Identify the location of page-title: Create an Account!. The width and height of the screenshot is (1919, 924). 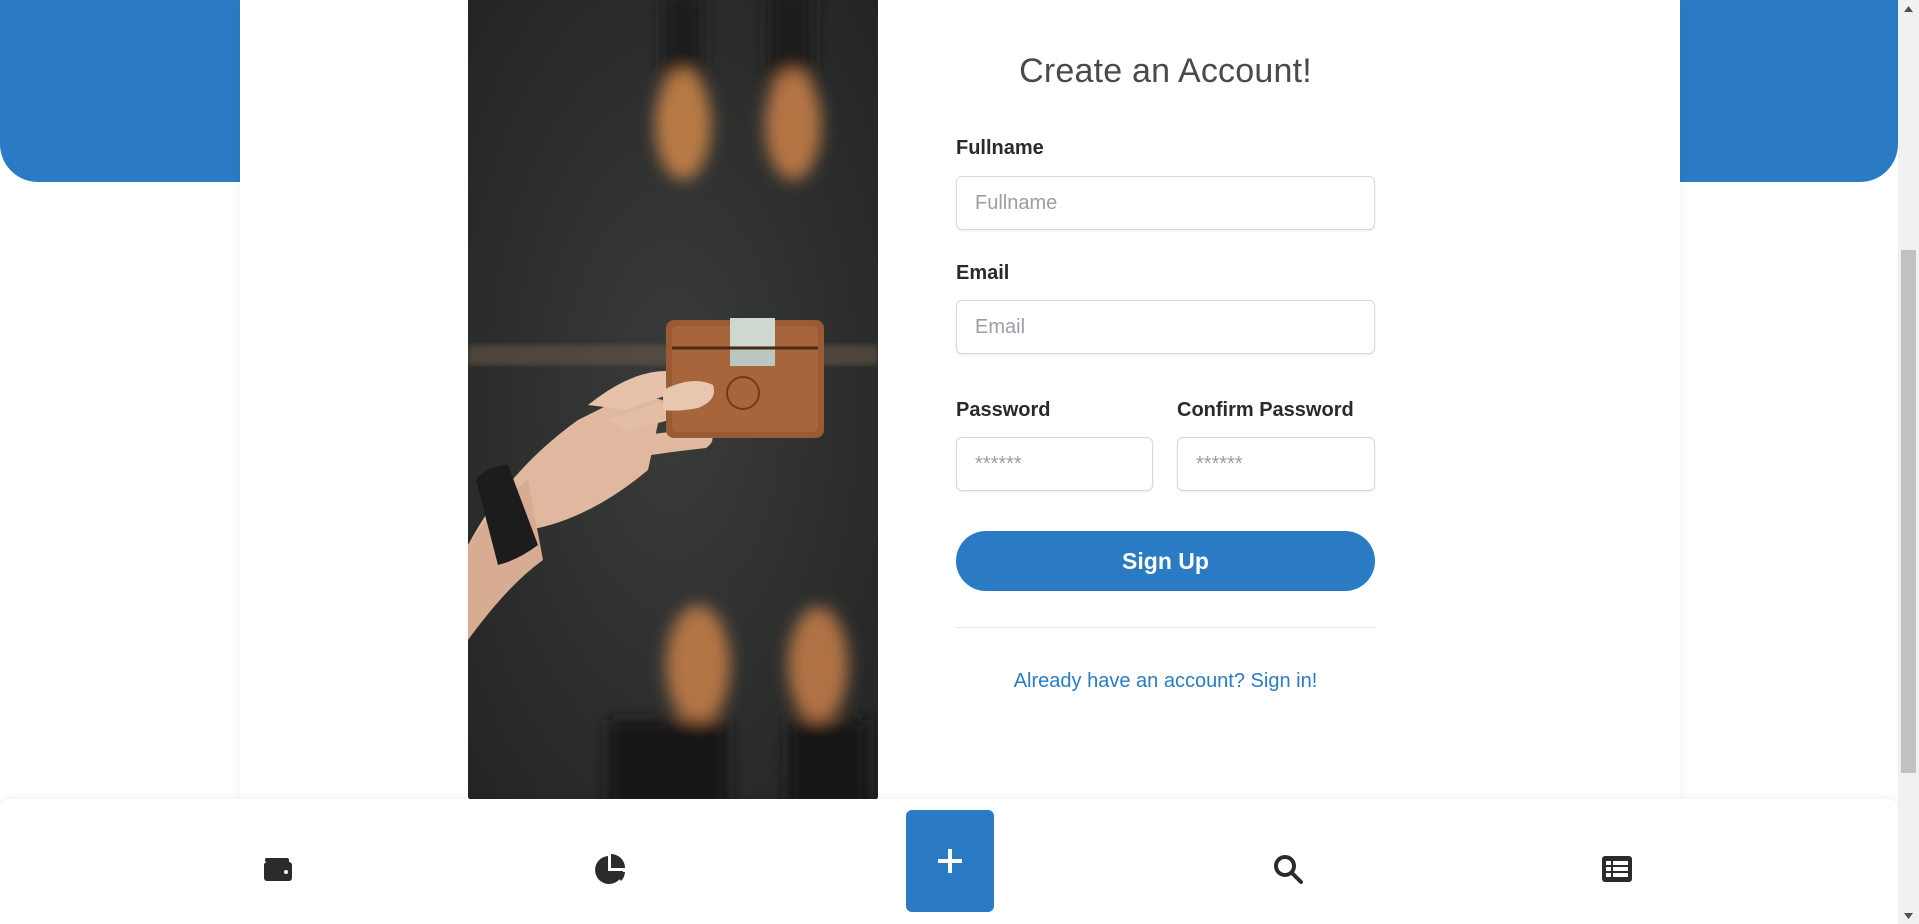
(1165, 71).